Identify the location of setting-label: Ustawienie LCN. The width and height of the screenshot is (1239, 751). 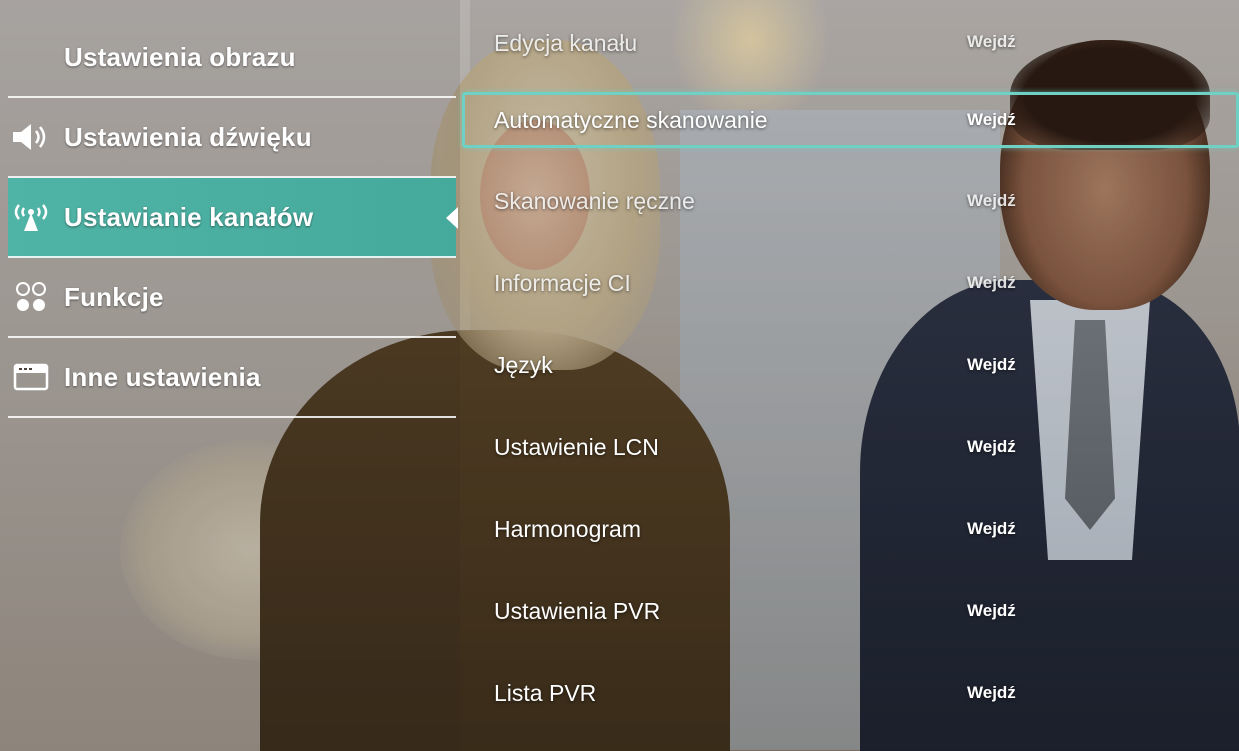
(576, 446).